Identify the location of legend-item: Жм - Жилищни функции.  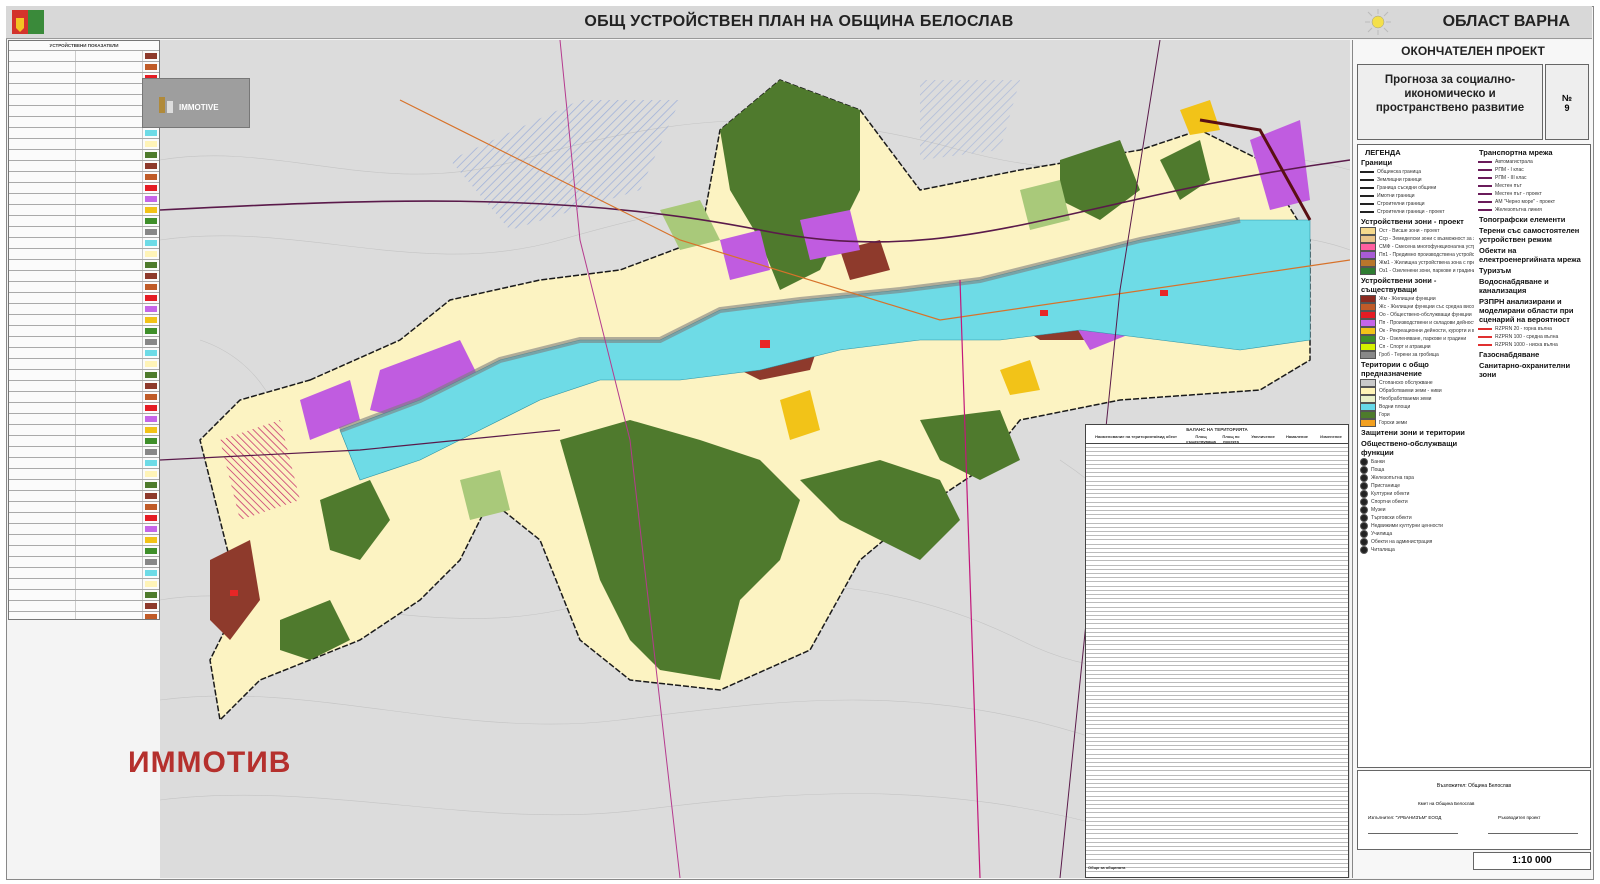
(1416, 299).